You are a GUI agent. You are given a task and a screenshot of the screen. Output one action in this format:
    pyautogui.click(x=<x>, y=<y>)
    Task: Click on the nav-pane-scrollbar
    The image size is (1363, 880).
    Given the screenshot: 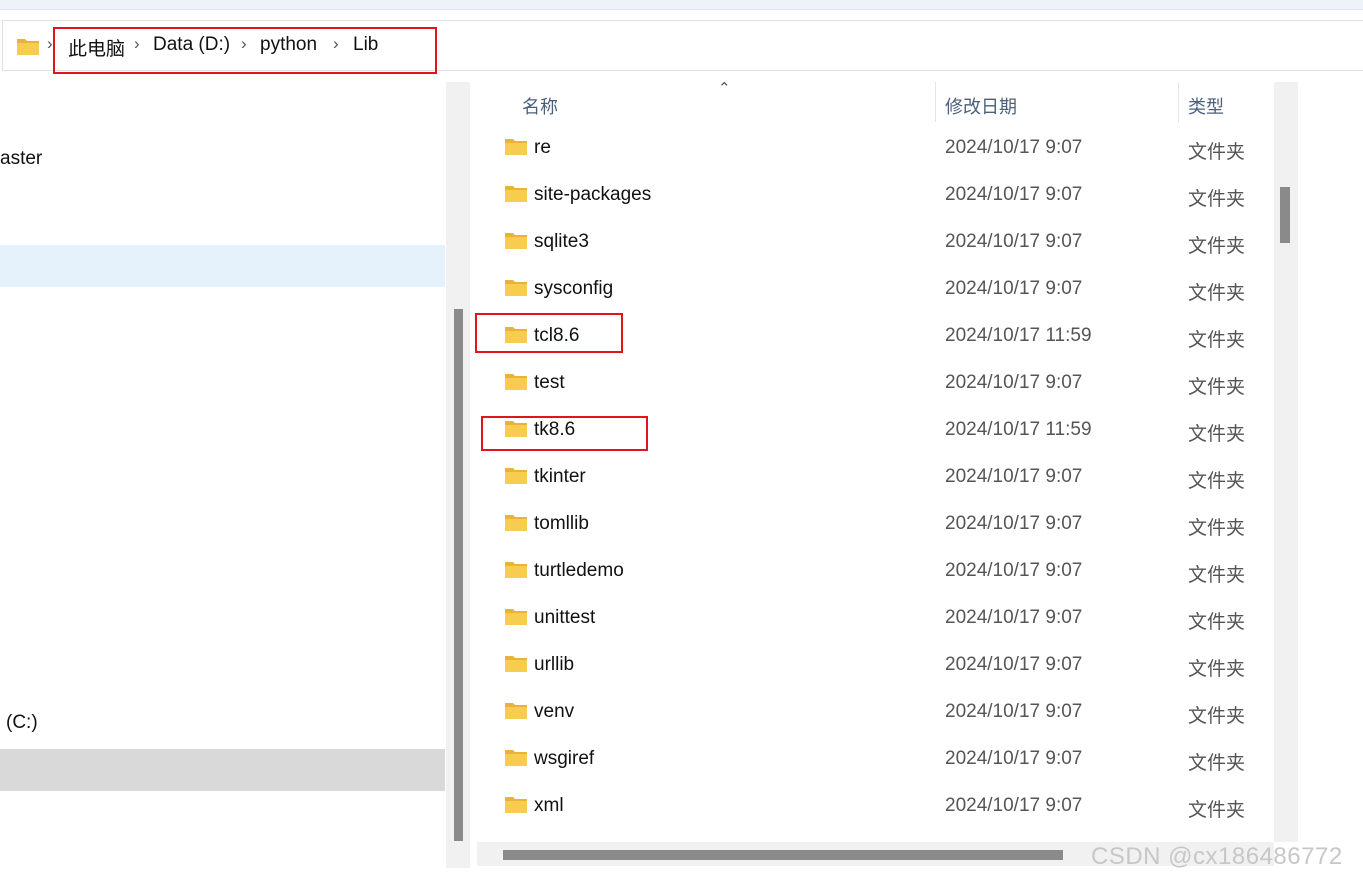 What is the action you would take?
    pyautogui.click(x=458, y=475)
    